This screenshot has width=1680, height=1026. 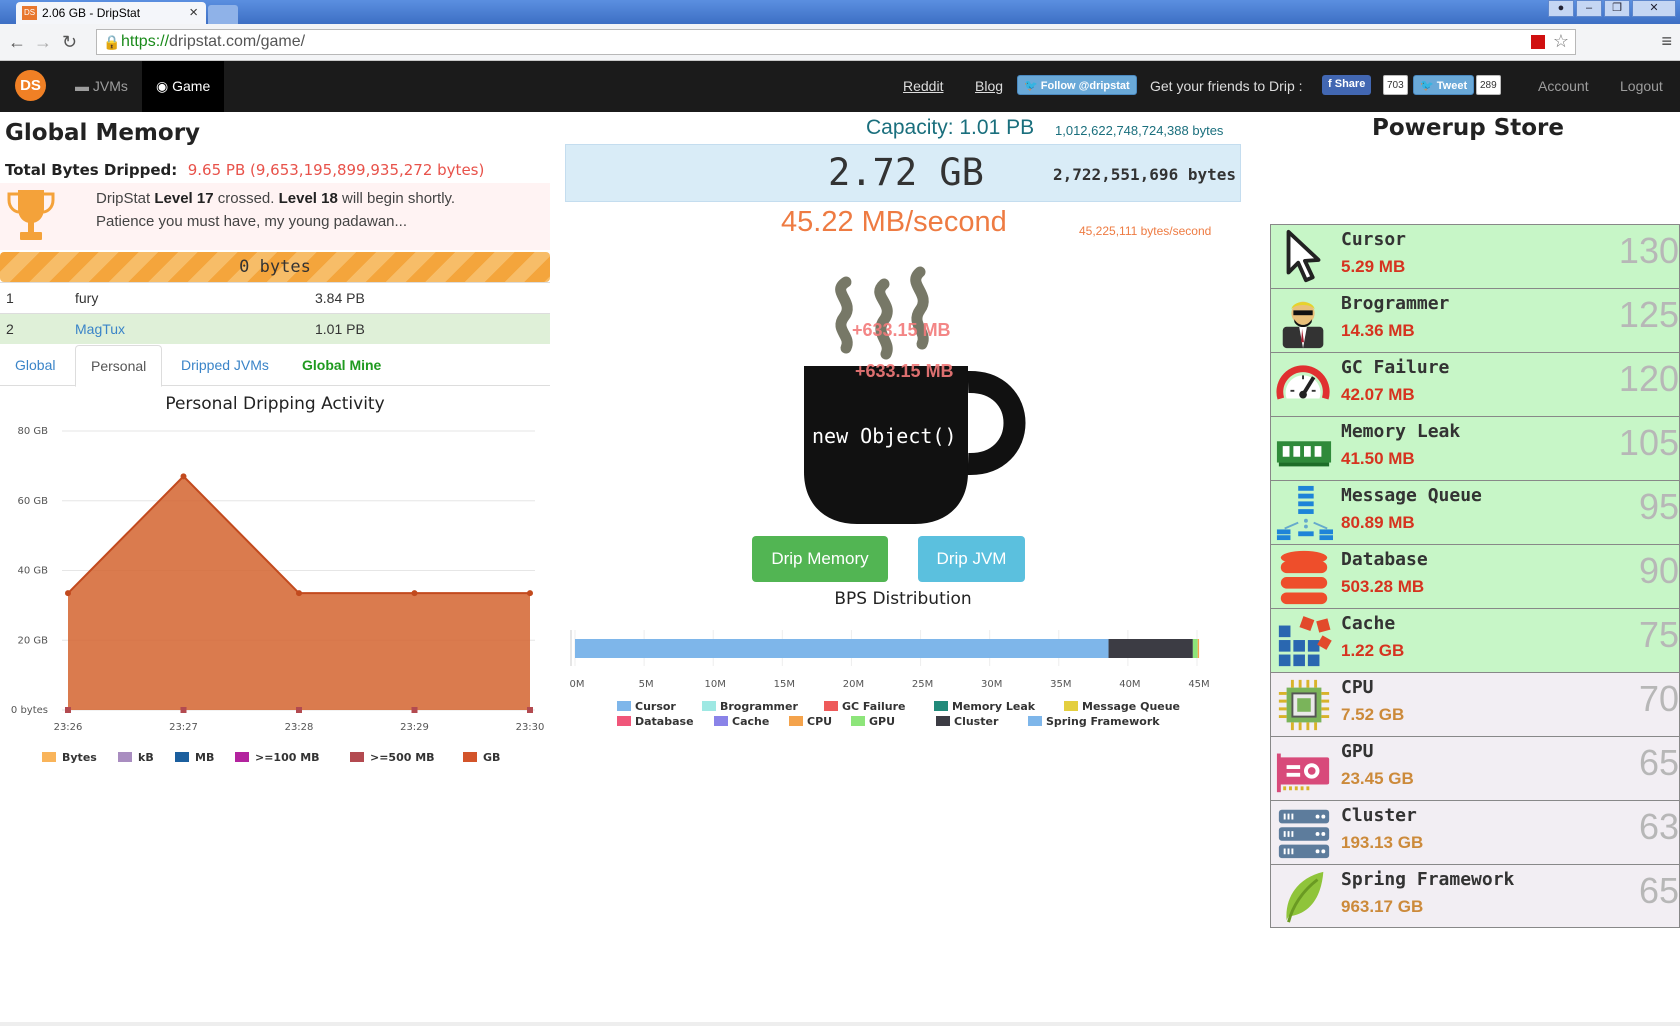 What do you see at coordinates (989, 86) in the screenshot?
I see `nav-blog: Blog` at bounding box center [989, 86].